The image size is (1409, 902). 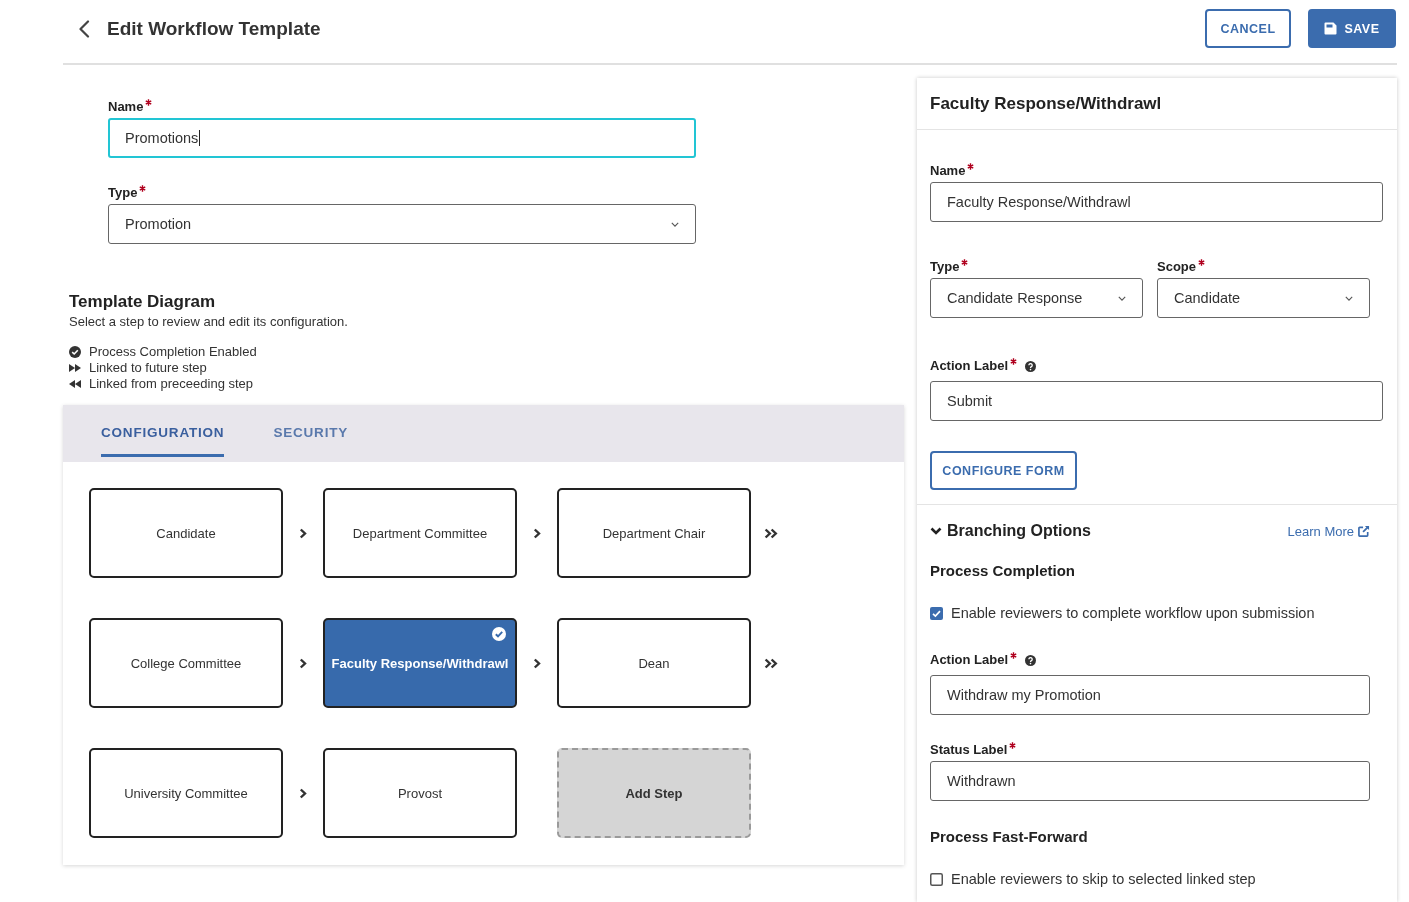 What do you see at coordinates (186, 663) in the screenshot?
I see `step-card: College Committee` at bounding box center [186, 663].